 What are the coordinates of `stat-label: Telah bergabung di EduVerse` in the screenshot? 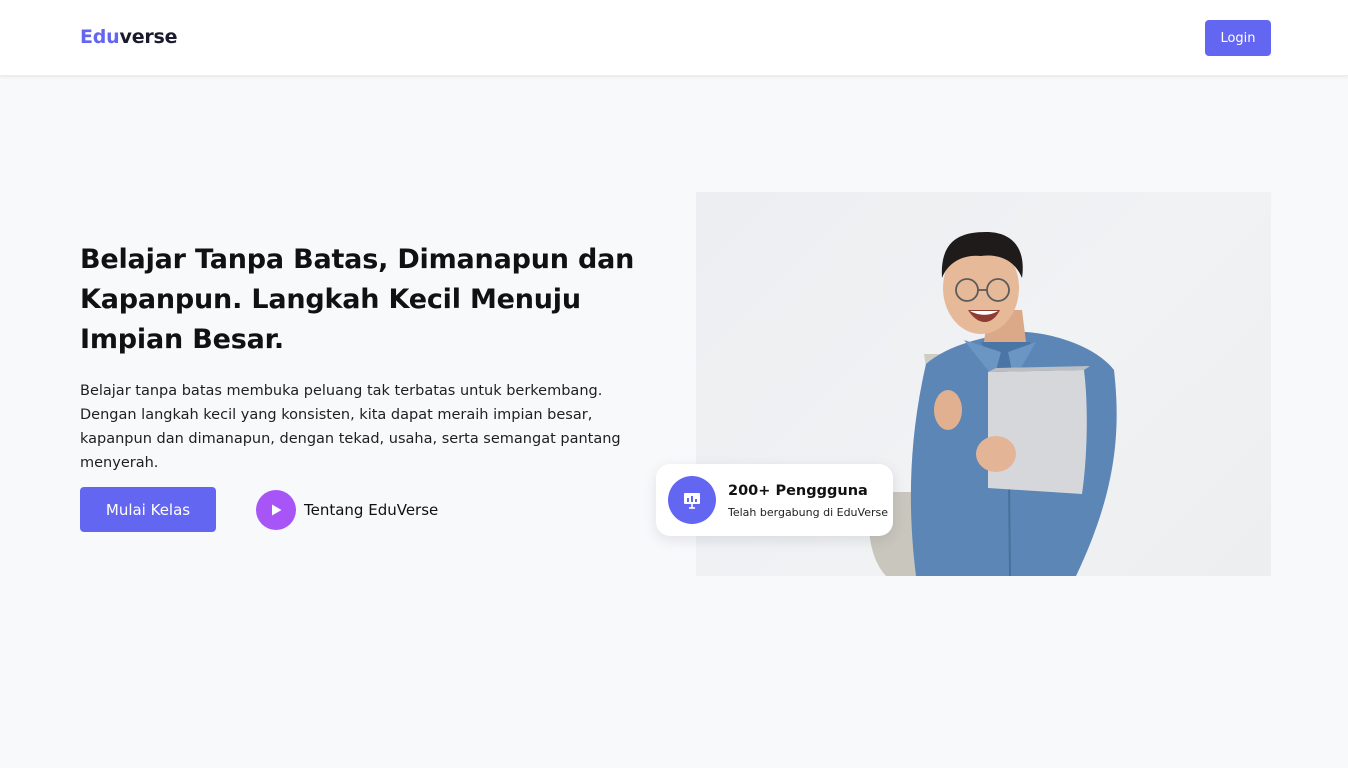 It's located at (808, 512).